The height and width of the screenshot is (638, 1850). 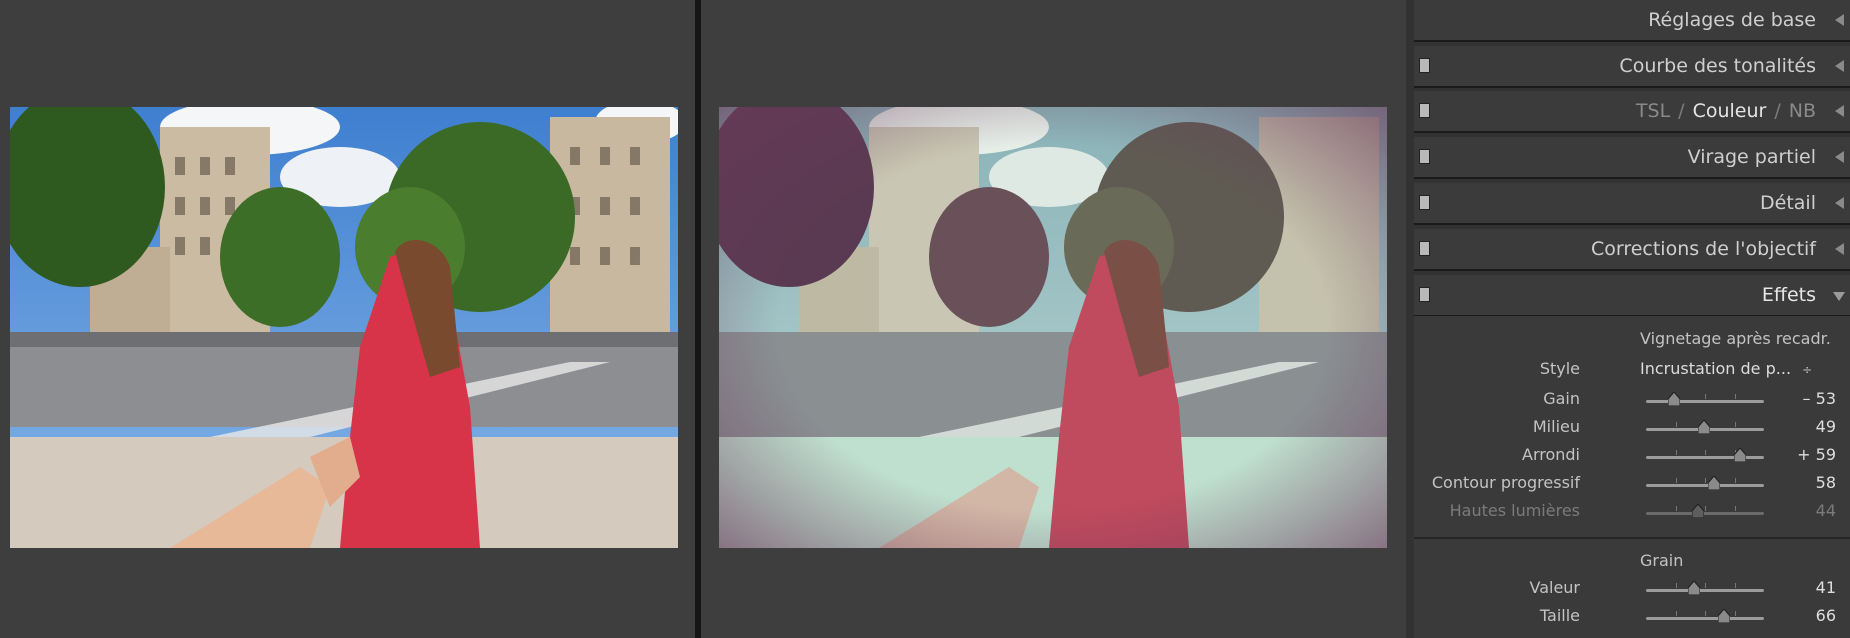 What do you see at coordinates (1816, 454) in the screenshot?
I see `slider-value-arrondi: + 59` at bounding box center [1816, 454].